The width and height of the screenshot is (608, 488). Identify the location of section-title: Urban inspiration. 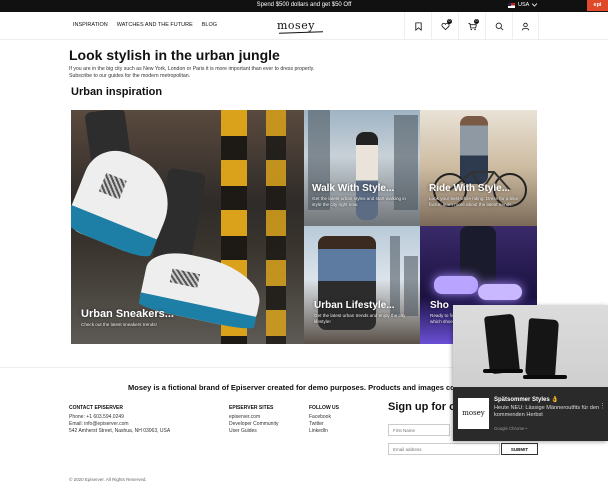
(117, 92).